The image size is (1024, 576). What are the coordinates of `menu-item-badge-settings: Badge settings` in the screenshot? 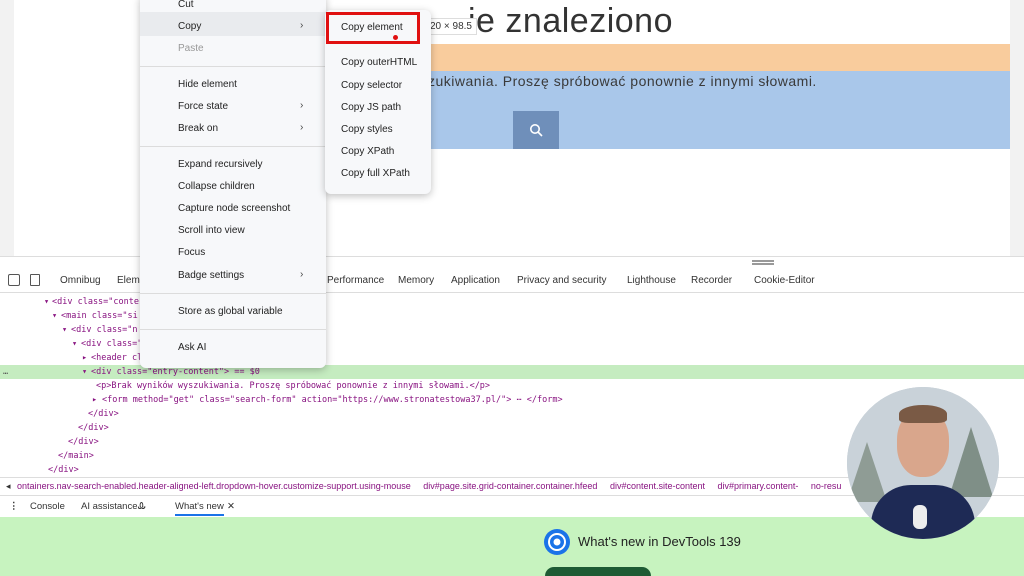 It's located at (211, 275).